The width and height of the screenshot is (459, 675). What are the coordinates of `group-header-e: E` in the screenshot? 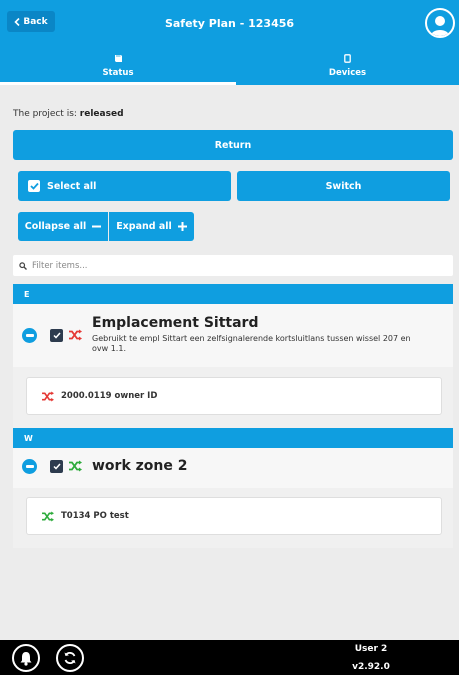 It's located at (233, 294).